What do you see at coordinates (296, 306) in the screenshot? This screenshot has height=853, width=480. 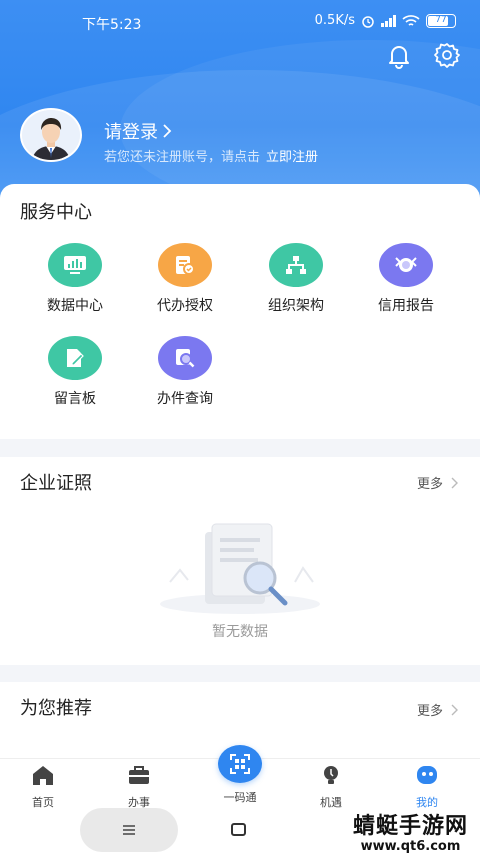 I see `service-item-label: 组织架构` at bounding box center [296, 306].